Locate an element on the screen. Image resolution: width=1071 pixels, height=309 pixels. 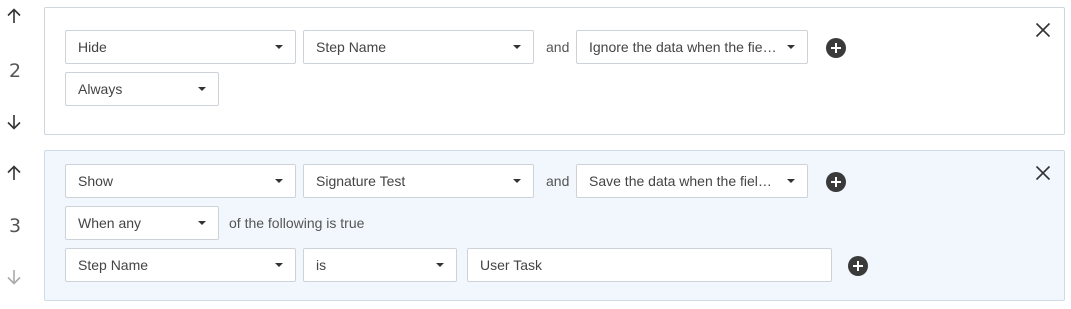
target-value: Step Name is located at coordinates (351, 47).